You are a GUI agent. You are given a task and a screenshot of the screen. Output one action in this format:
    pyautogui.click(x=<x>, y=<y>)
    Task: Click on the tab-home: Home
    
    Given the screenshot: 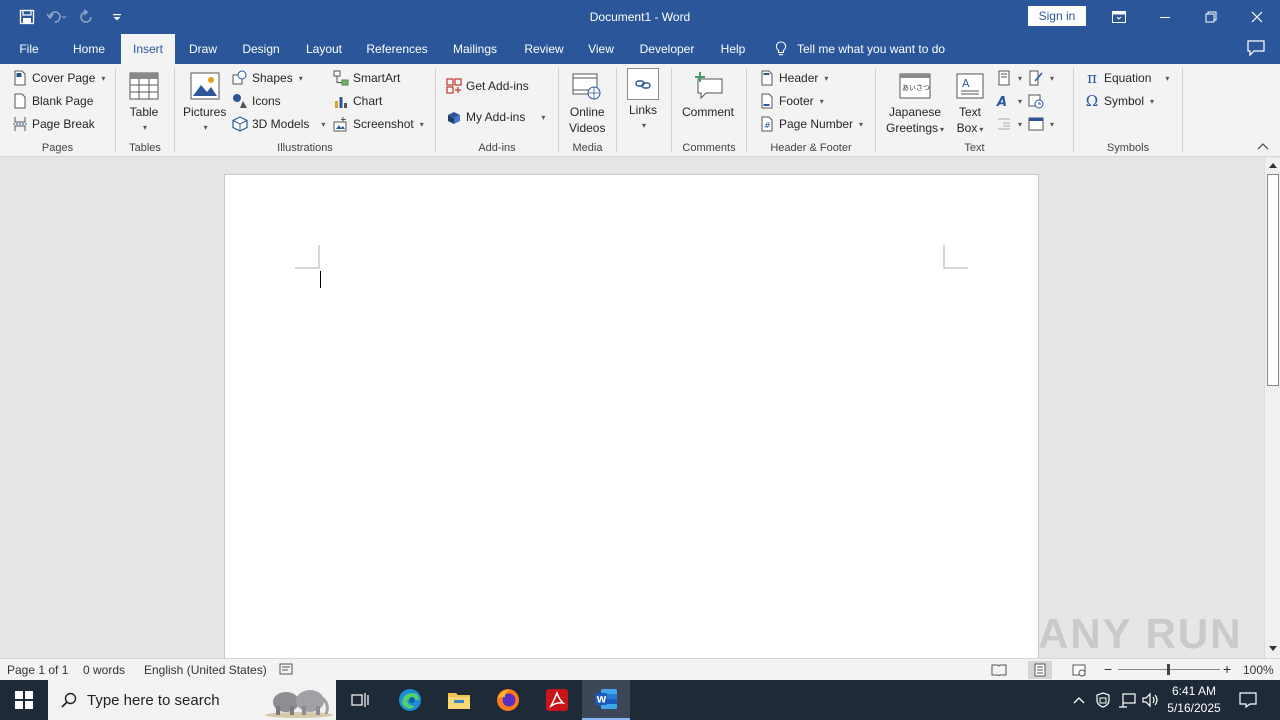 What is the action you would take?
    pyautogui.click(x=89, y=49)
    